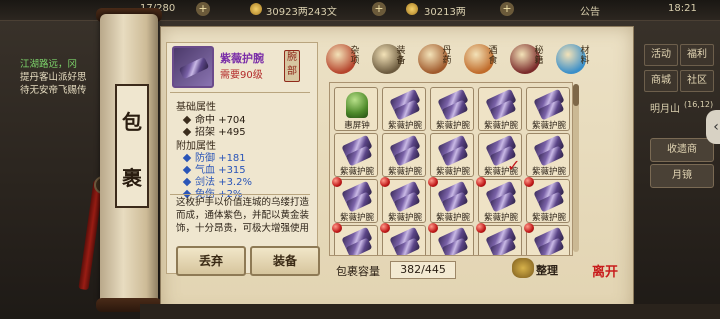  Describe the element at coordinates (412, 9) in the screenshot. I see `ingot-icon` at that location.